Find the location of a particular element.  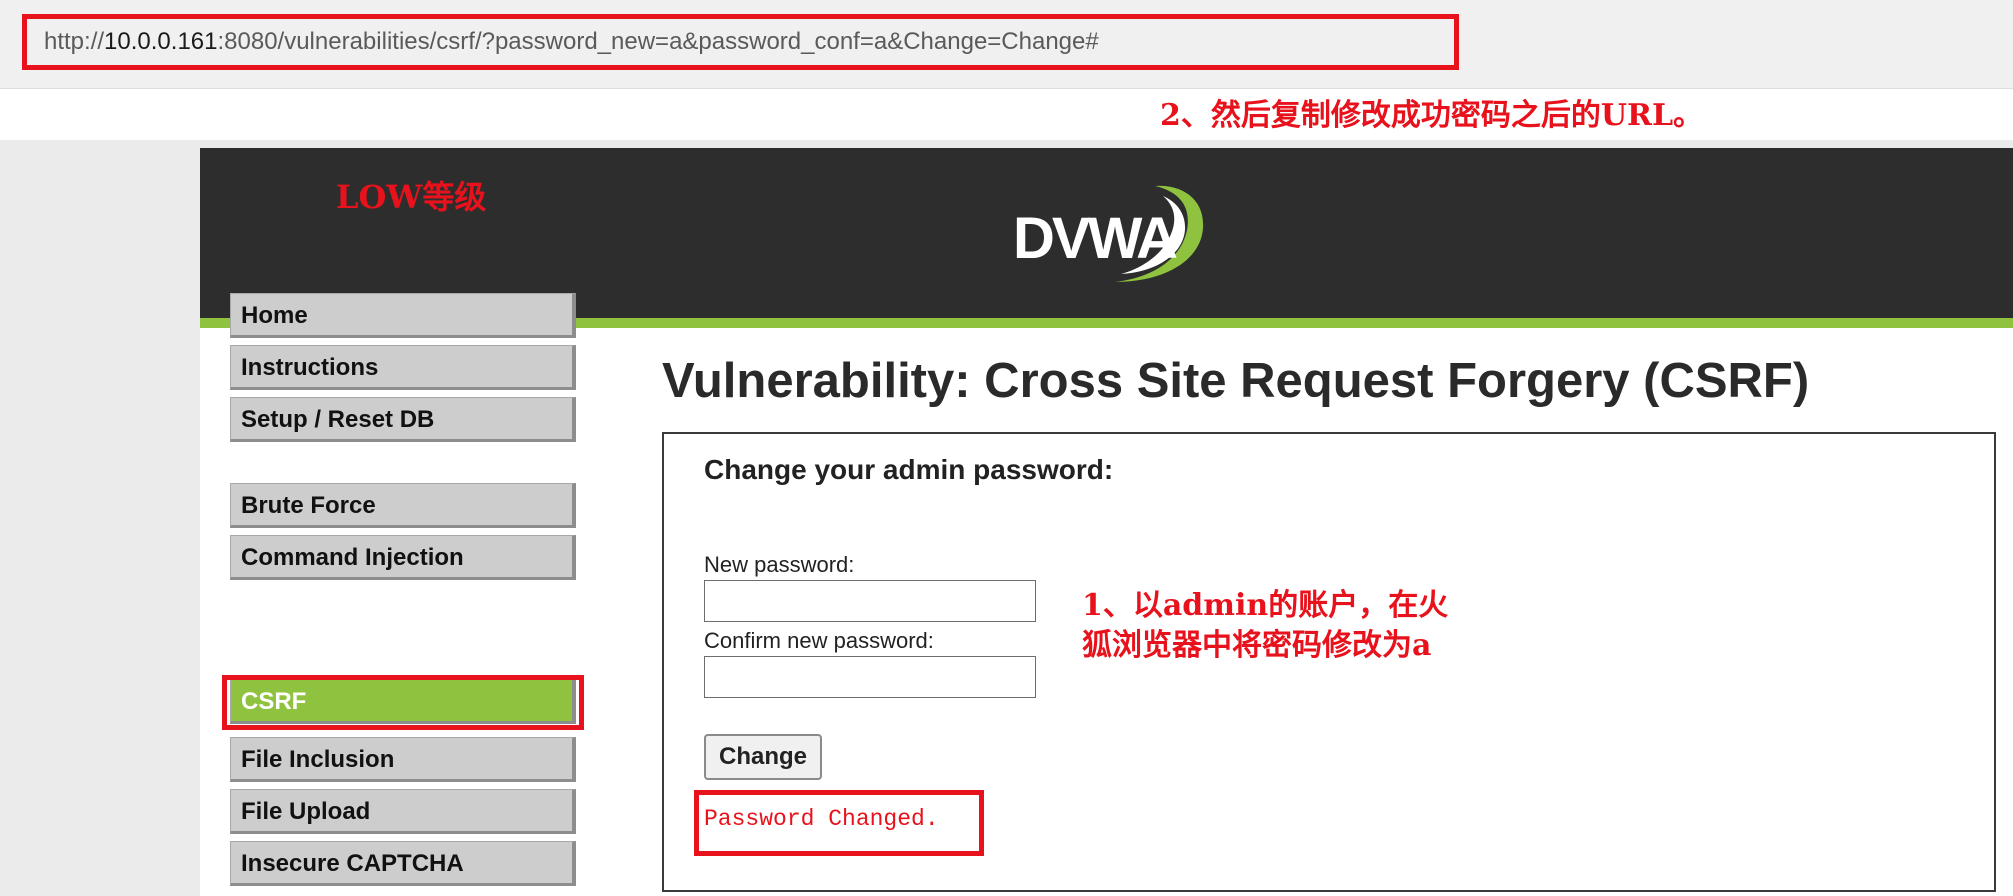

menu-item-label: Instructions is located at coordinates (310, 367).